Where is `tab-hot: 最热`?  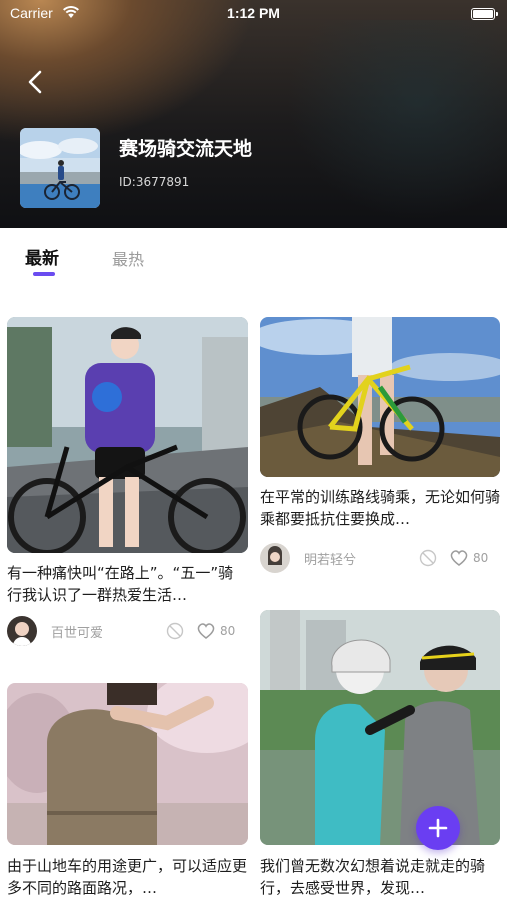 tab-hot: 最热 is located at coordinates (128, 258).